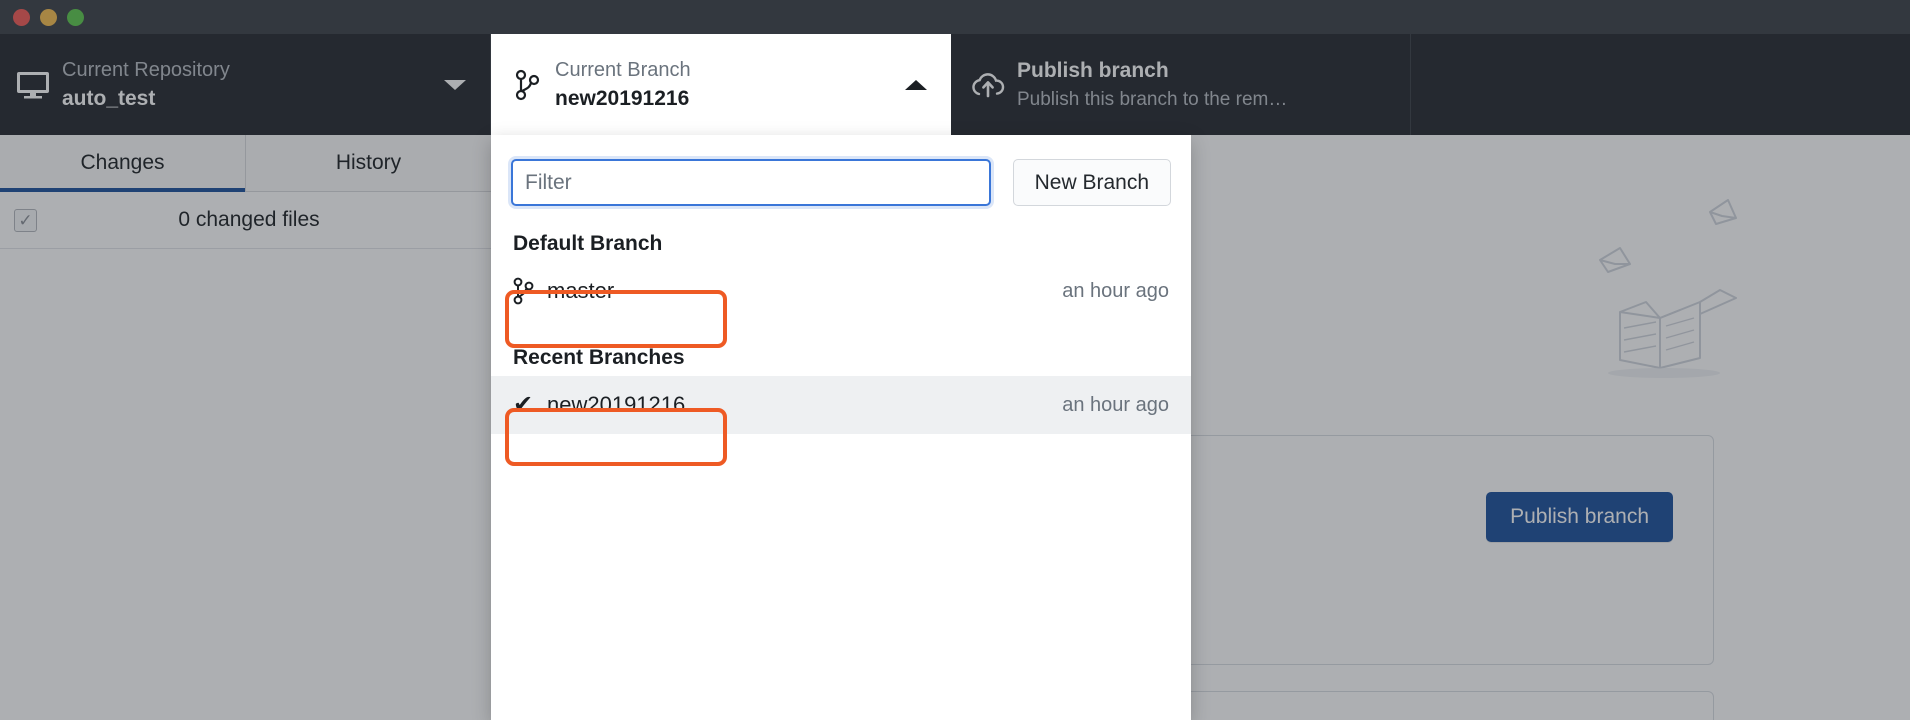 This screenshot has height=720, width=1910. I want to click on branch-name-master: master, so click(581, 290).